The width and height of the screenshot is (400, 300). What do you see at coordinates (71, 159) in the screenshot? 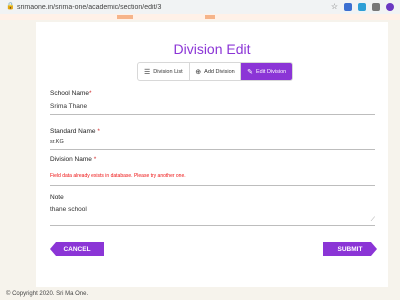
I see `division-name-label: Division Name` at bounding box center [71, 159].